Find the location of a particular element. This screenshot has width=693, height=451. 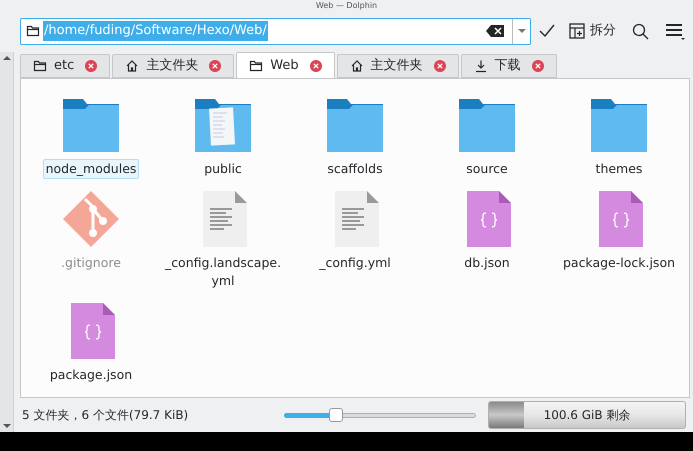

tab-label: etc is located at coordinates (64, 66).